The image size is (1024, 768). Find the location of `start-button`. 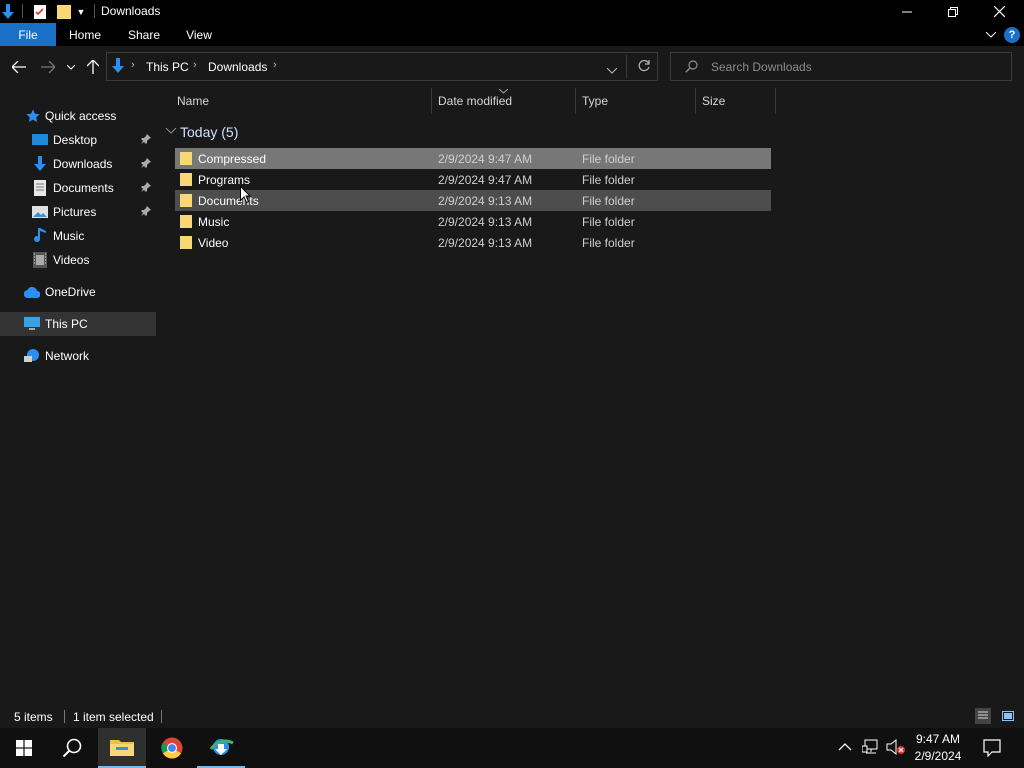

start-button is located at coordinates (24, 748).